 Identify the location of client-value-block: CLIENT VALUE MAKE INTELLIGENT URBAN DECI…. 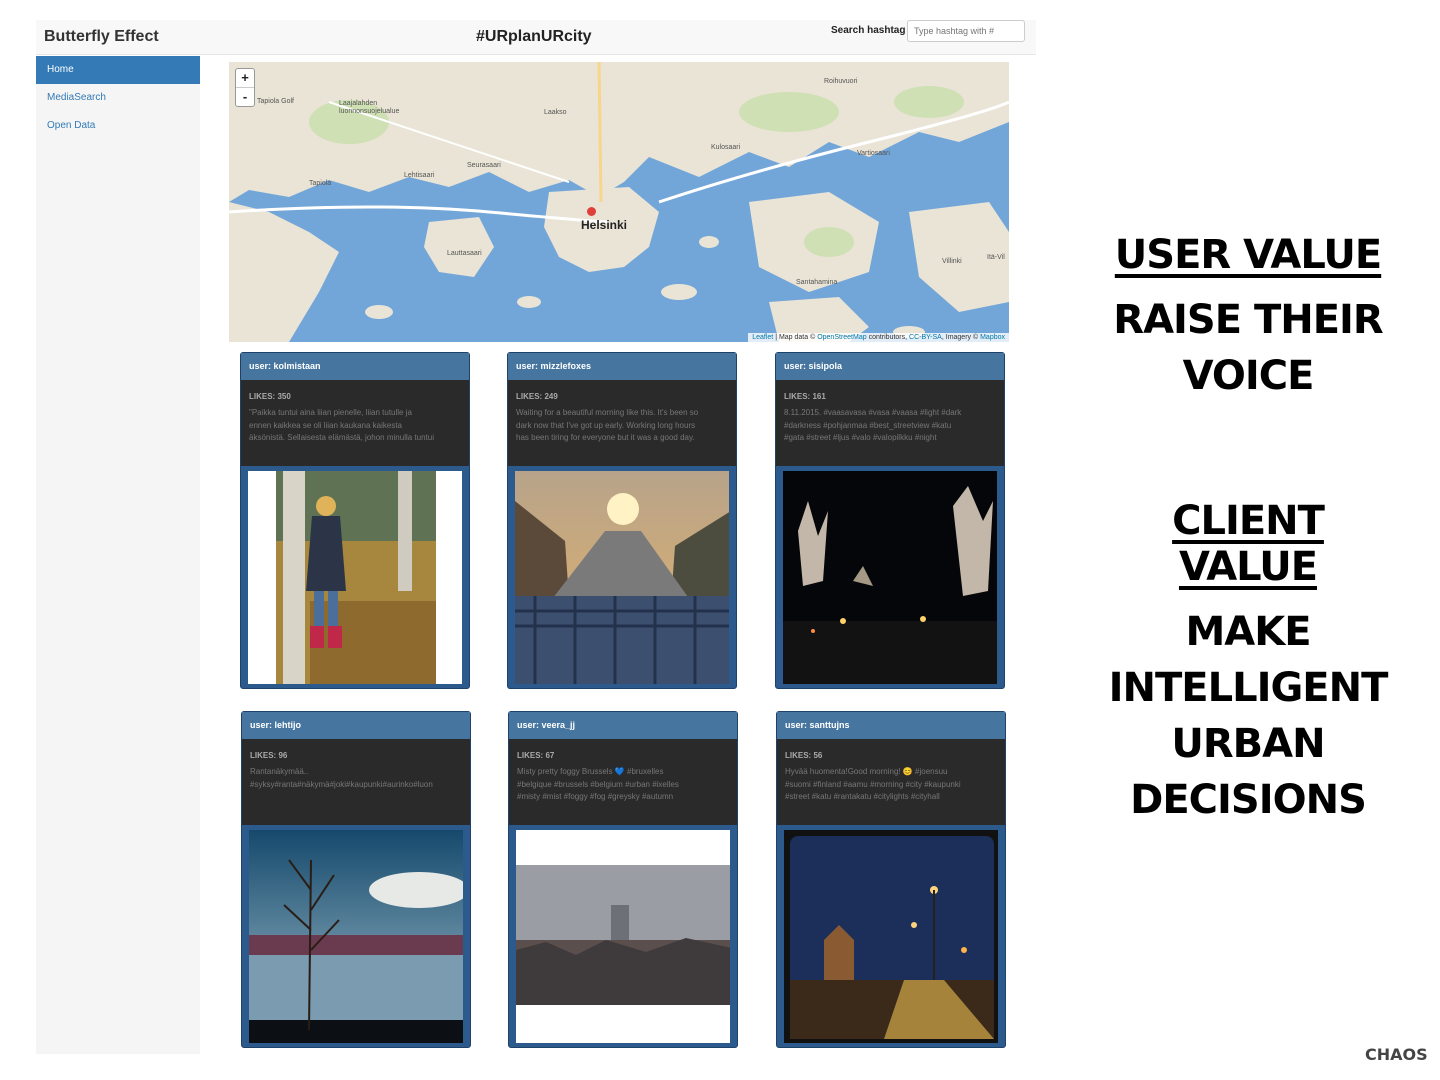
(1248, 663).